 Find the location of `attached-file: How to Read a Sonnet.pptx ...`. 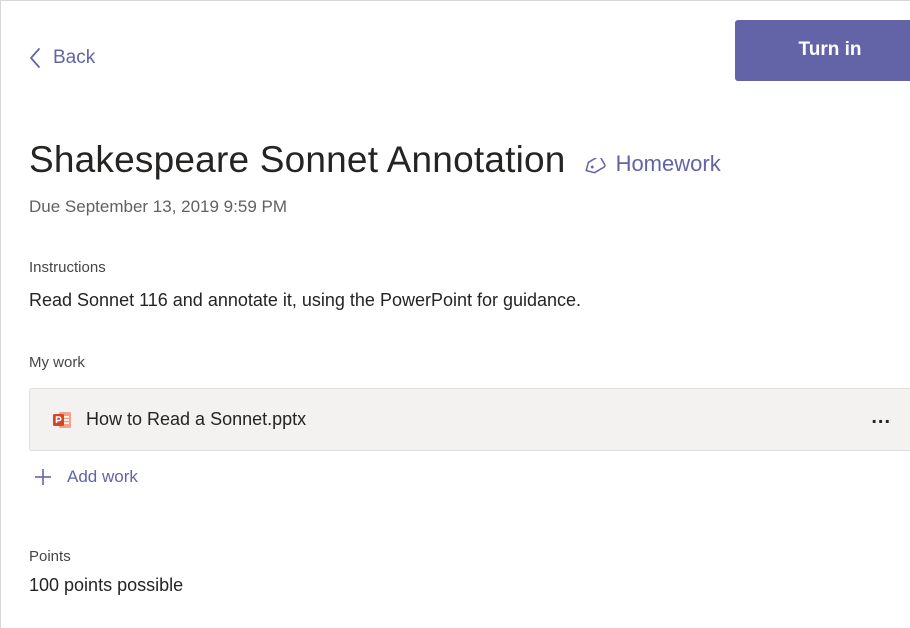

attached-file: How to Read a Sonnet.pptx ... is located at coordinates (469, 419).